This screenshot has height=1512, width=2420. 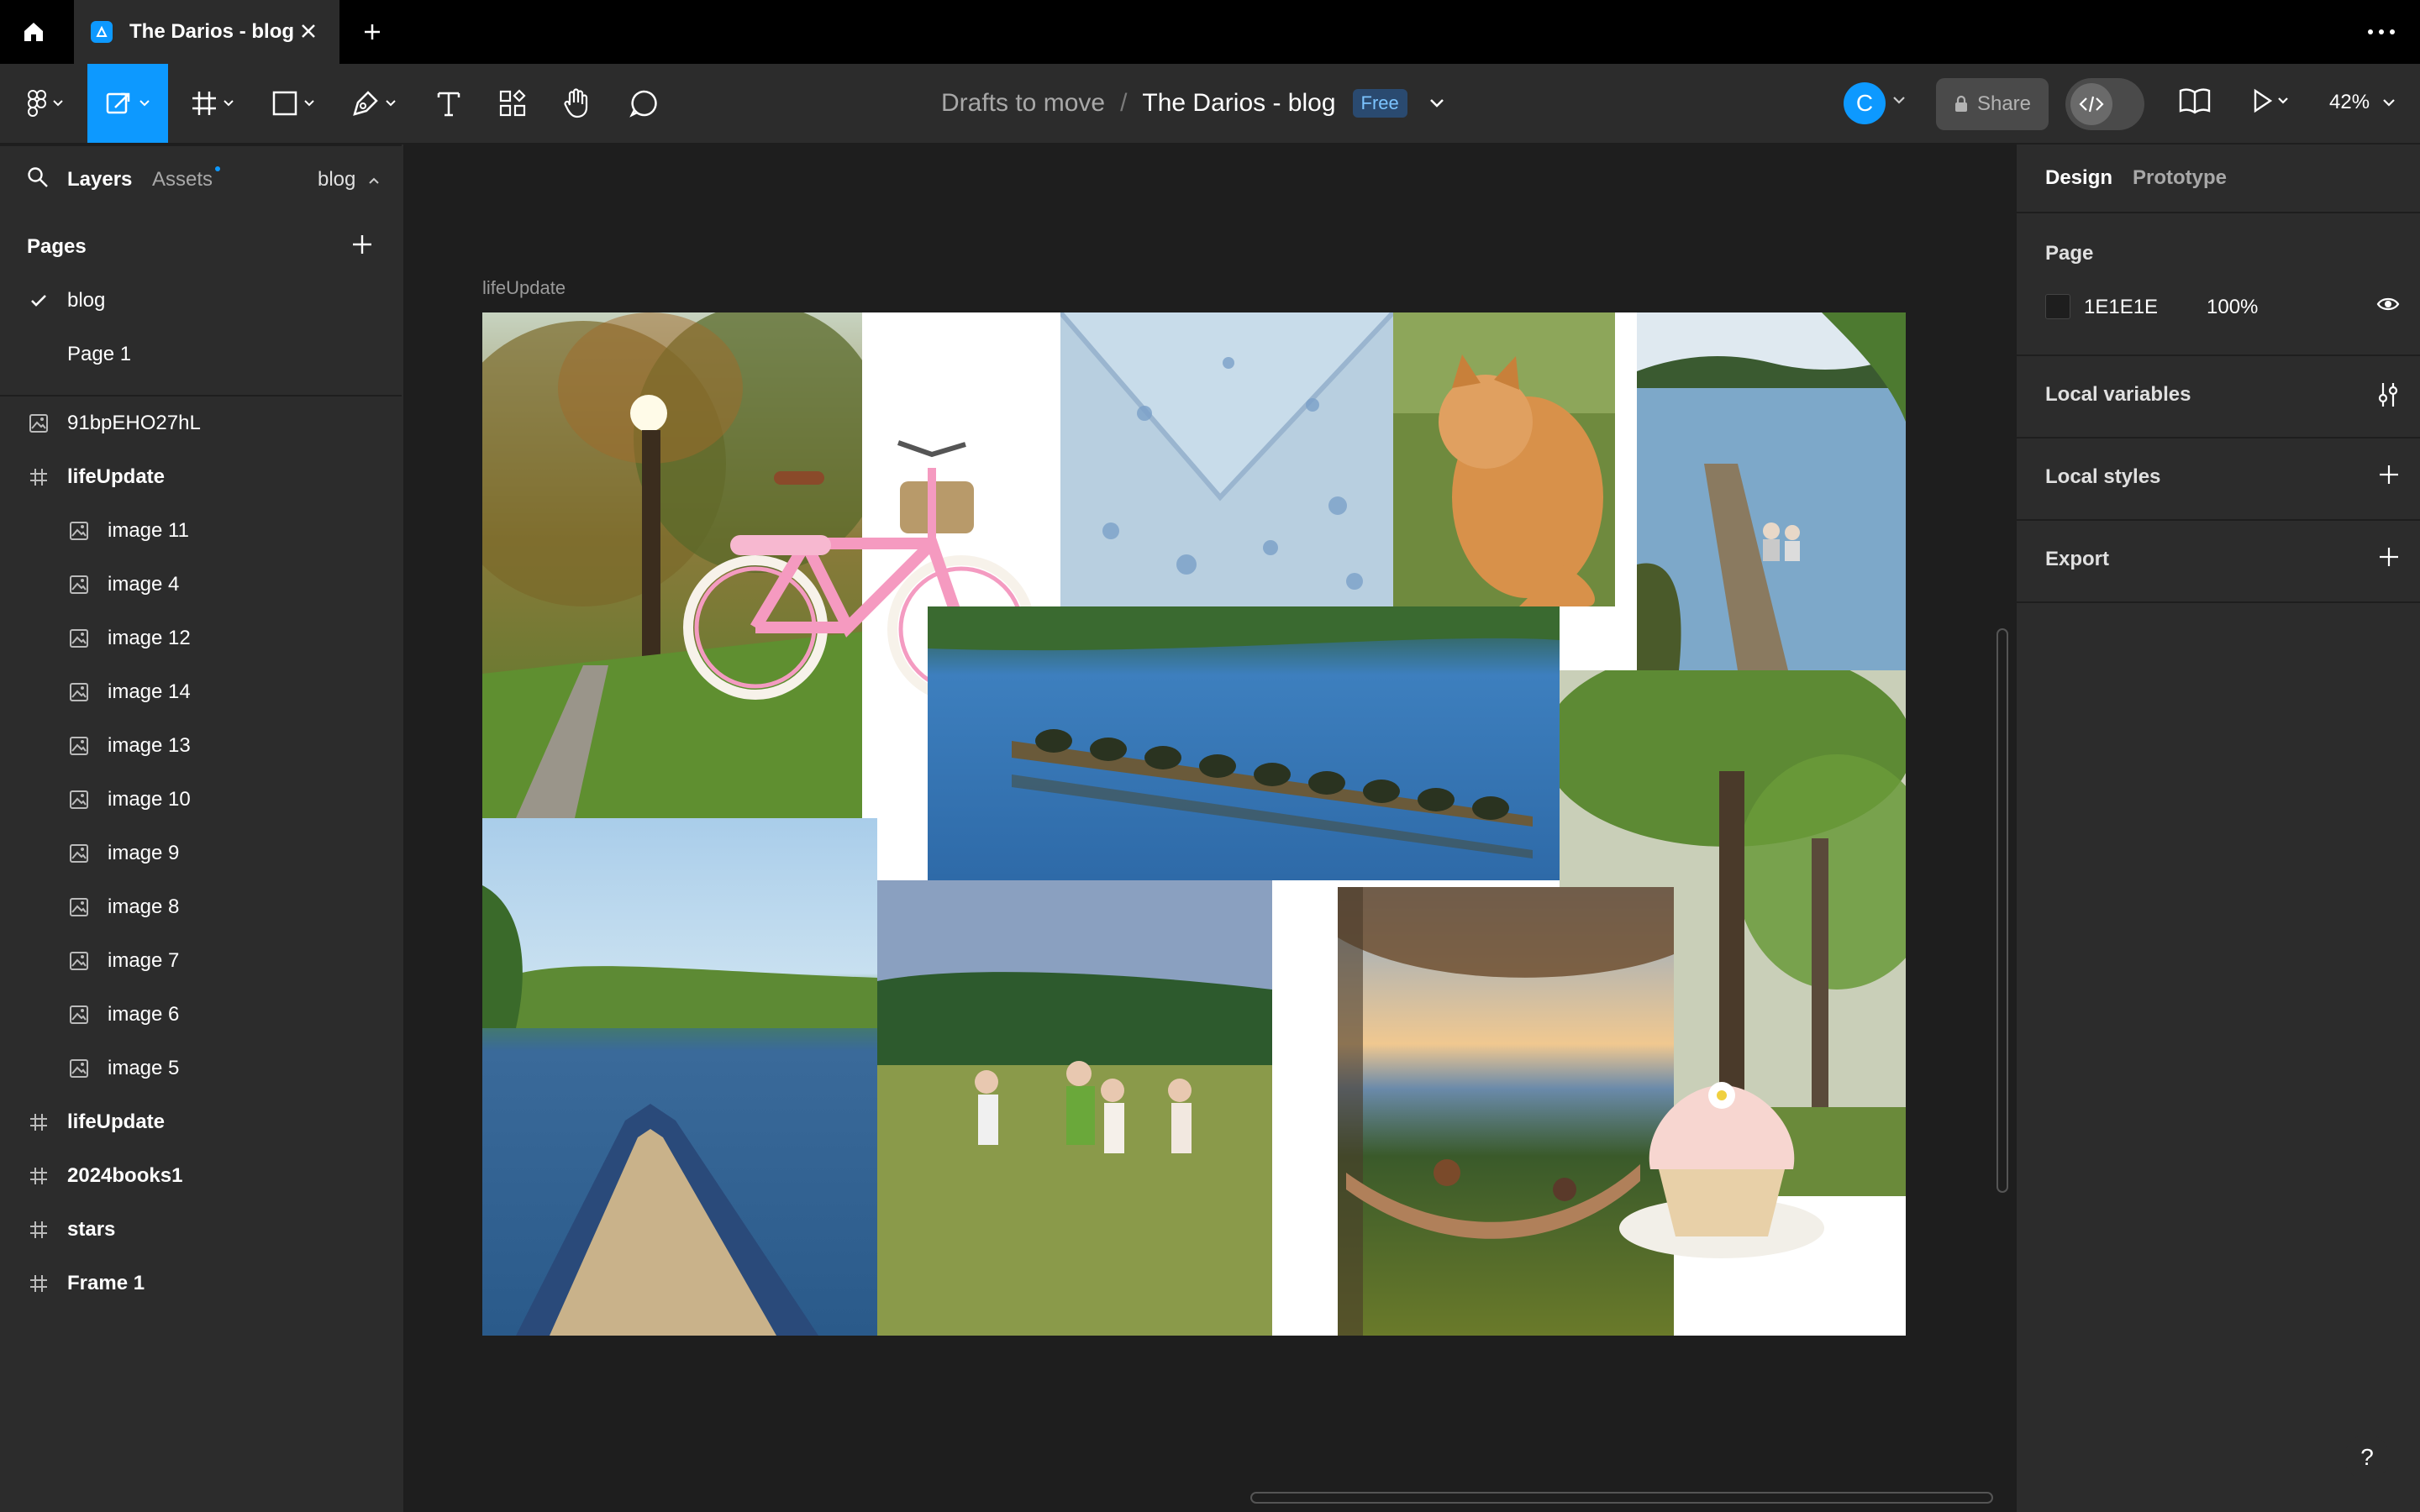 What do you see at coordinates (1437, 103) in the screenshot?
I see `file-menu-button` at bounding box center [1437, 103].